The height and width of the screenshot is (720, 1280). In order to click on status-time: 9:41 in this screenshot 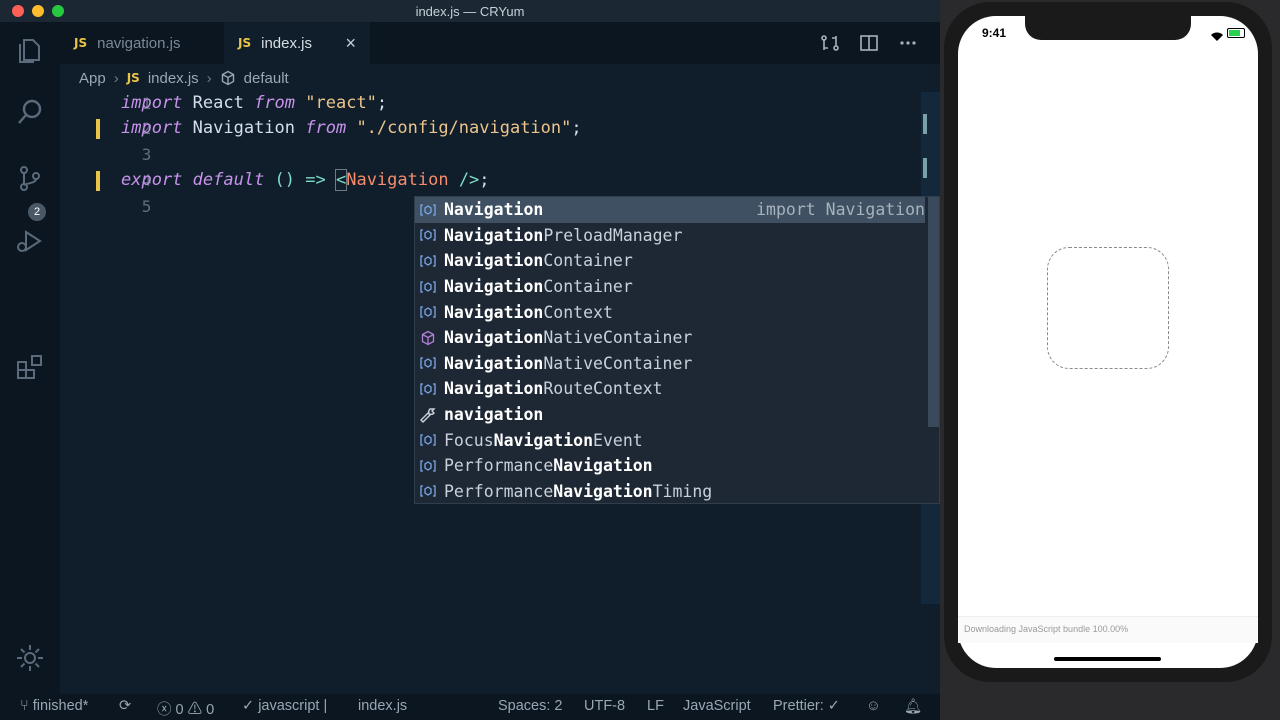, I will do `click(994, 33)`.